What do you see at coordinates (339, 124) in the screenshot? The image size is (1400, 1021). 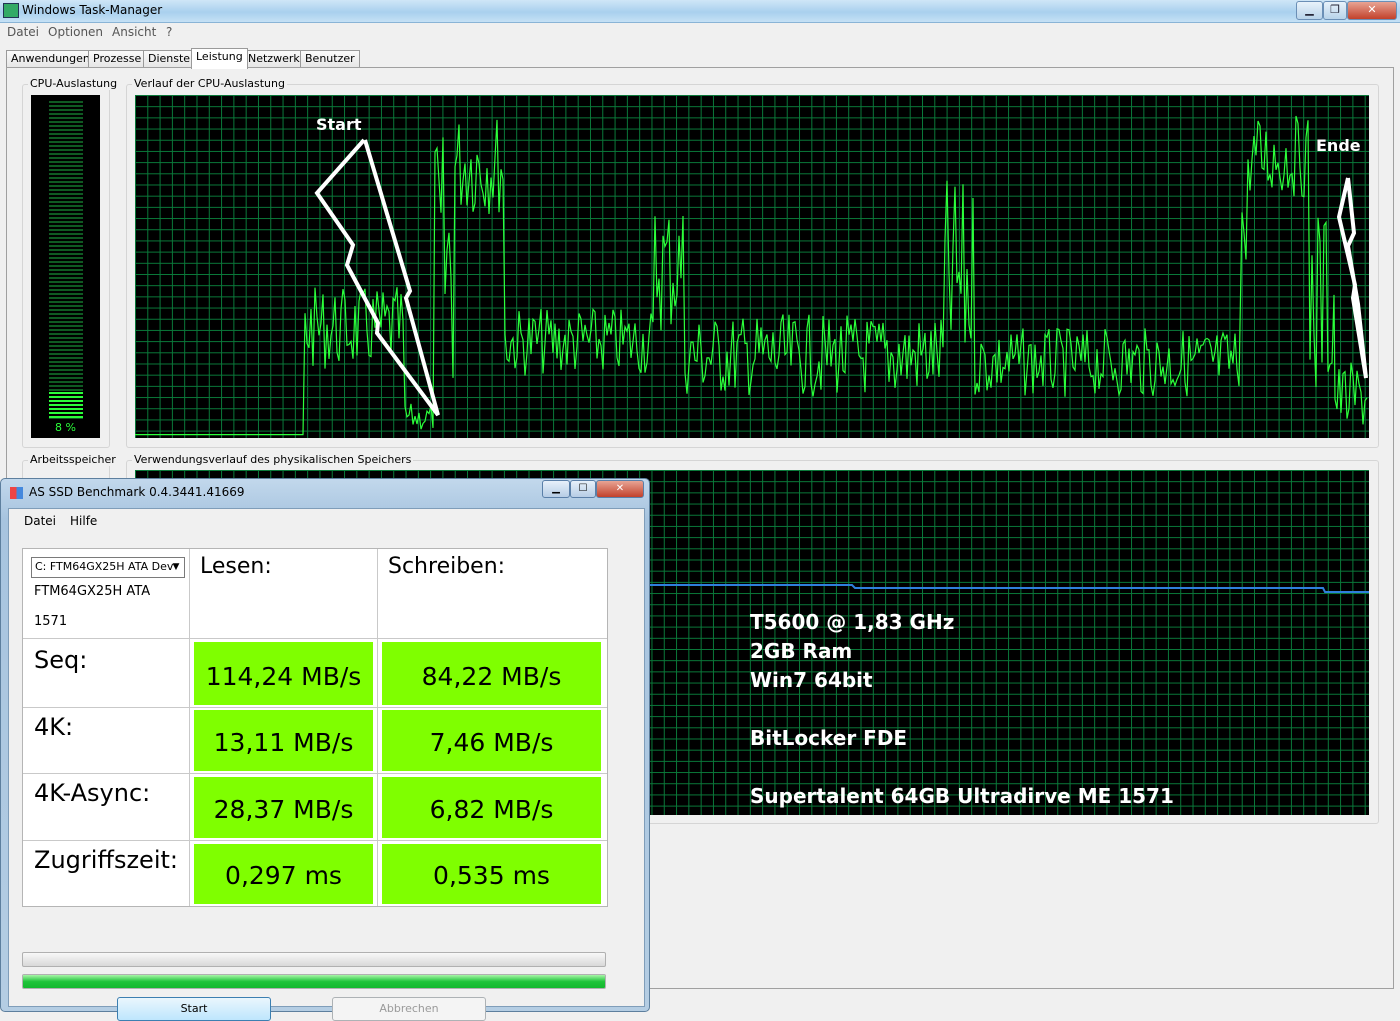 I see `start-annotation-label: Start` at bounding box center [339, 124].